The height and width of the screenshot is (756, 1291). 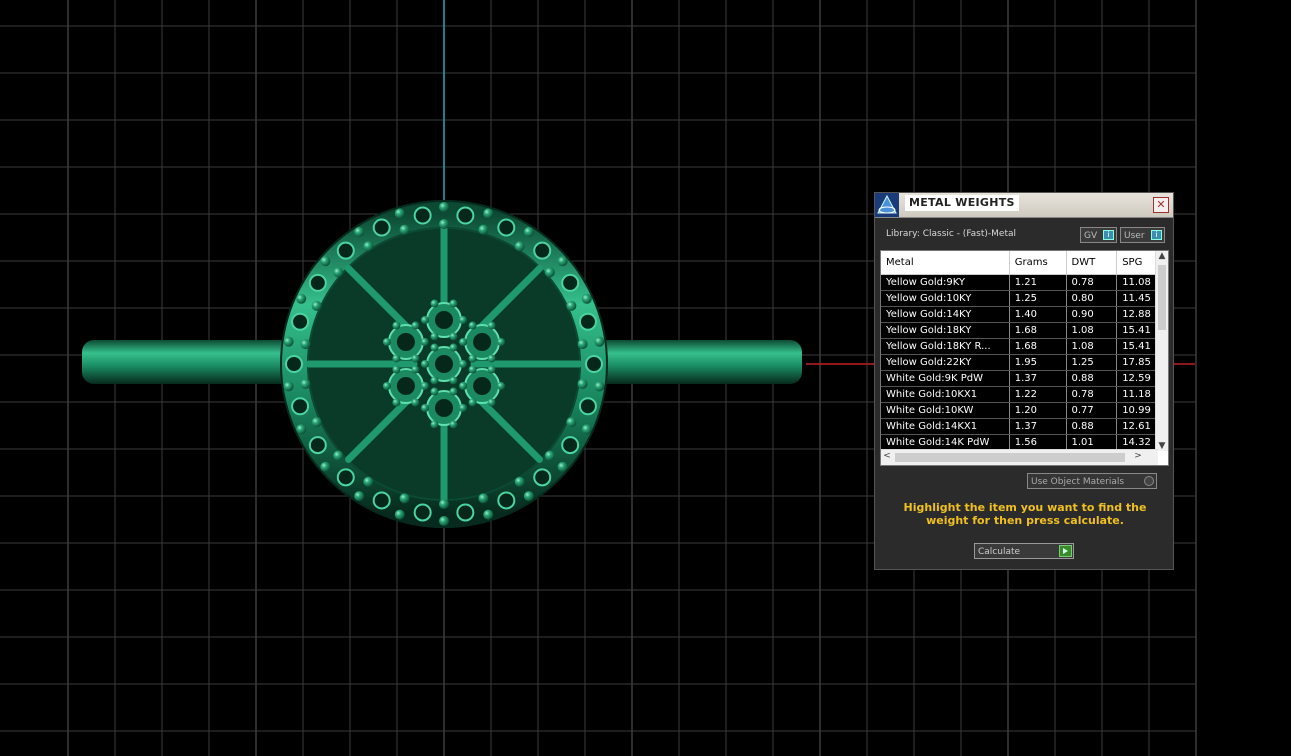 What do you see at coordinates (1024, 426) in the screenshot?
I see `table-row: White Gold:14KX1 1.37 0.88 12.61` at bounding box center [1024, 426].